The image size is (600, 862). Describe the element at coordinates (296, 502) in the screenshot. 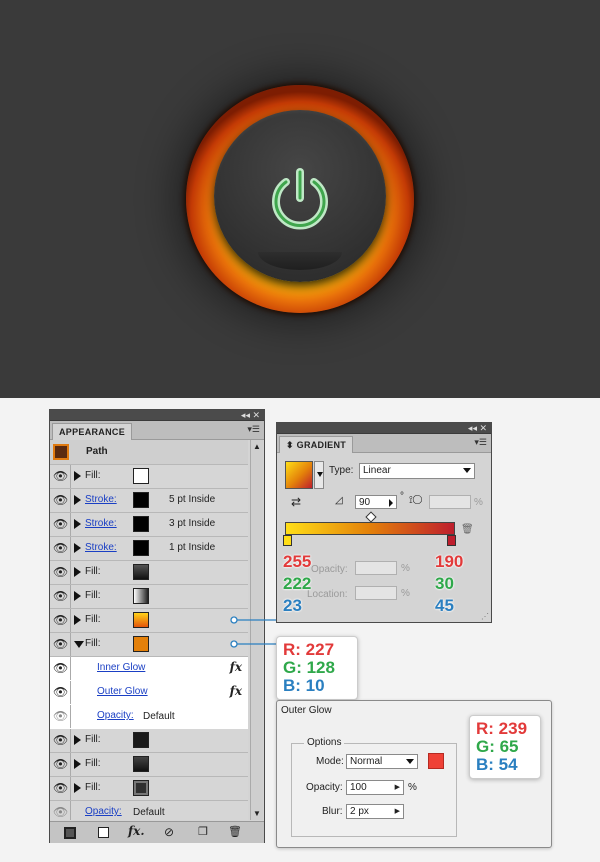

I see `reverse-gradient-icon: ⇄` at that location.